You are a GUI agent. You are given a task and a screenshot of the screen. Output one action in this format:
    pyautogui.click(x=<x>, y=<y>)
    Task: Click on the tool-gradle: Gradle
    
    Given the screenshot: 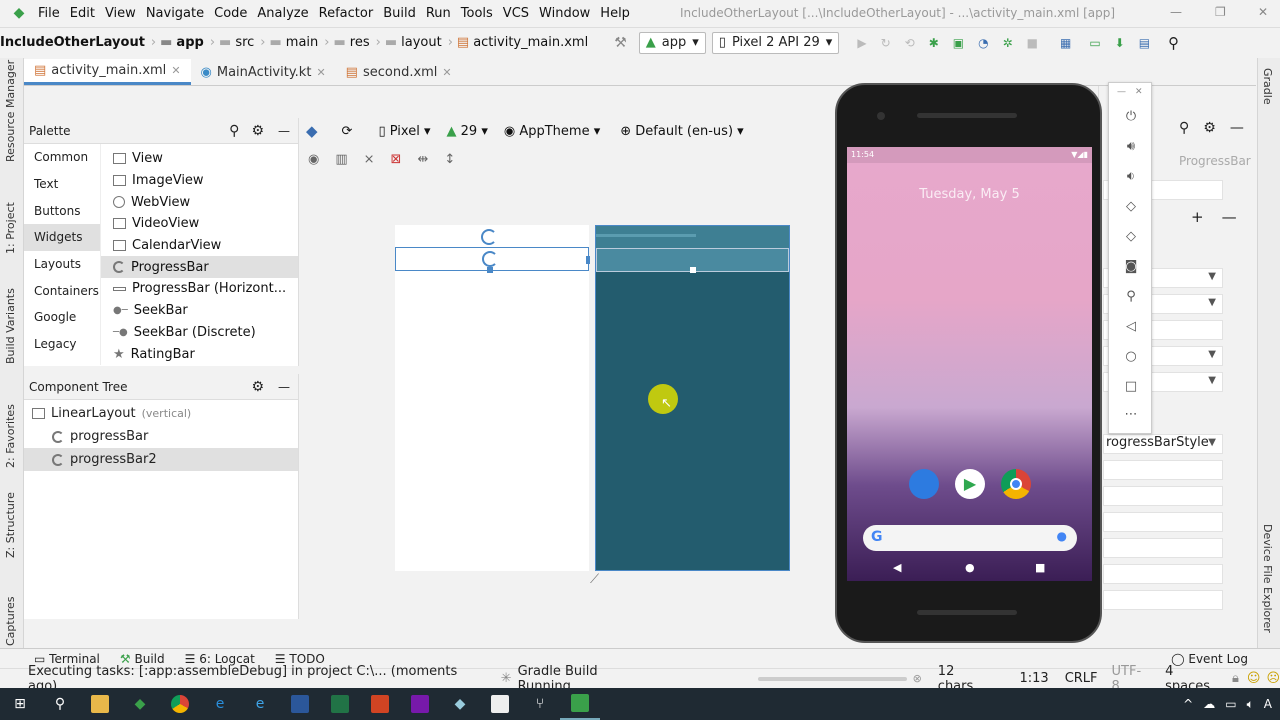 What is the action you would take?
    pyautogui.click(x=1267, y=86)
    